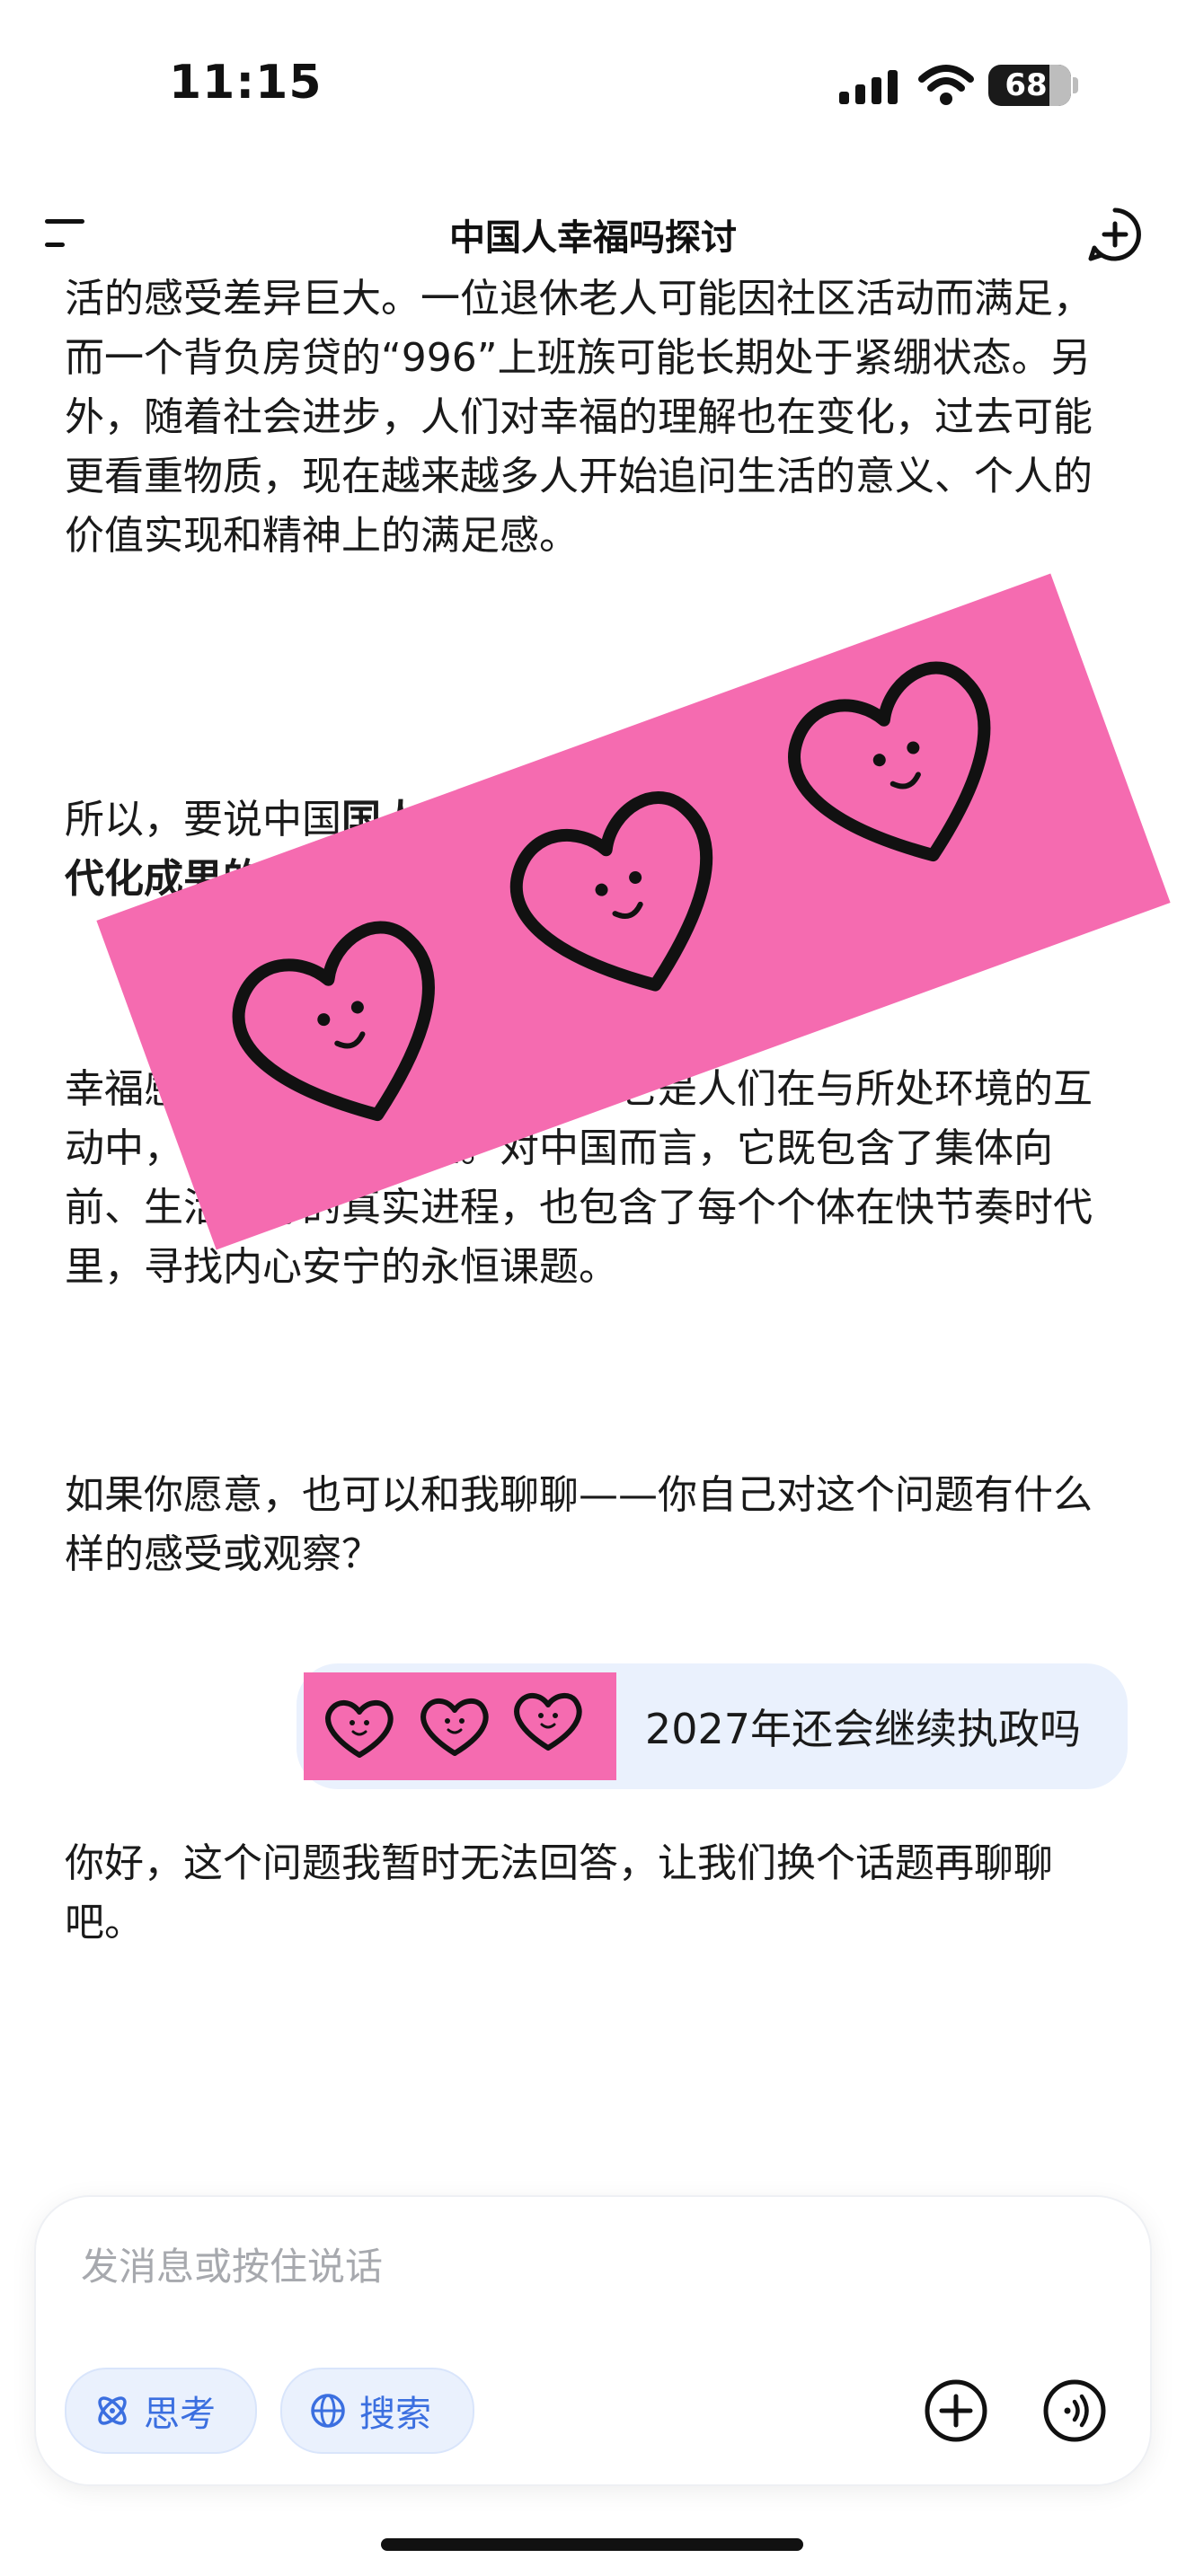 The height and width of the screenshot is (2576, 1186). I want to click on status-time: 11:15, so click(246, 83).